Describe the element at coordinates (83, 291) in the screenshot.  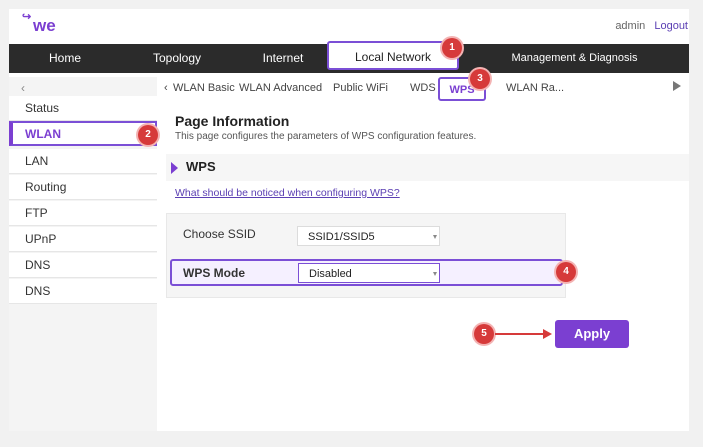
I see `sidebar-item-dns-2: DNS` at that location.